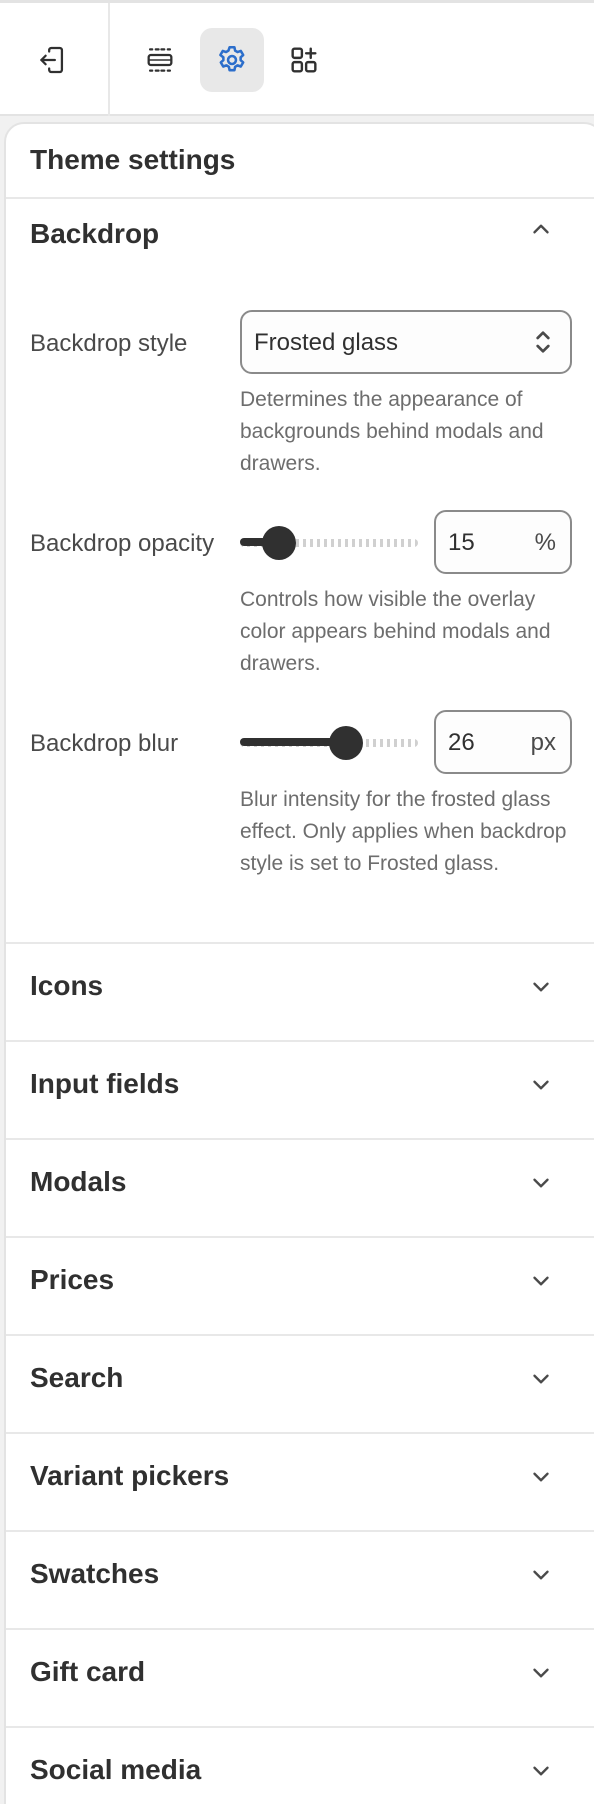 Image resolution: width=594 pixels, height=1804 pixels. I want to click on apps-icon, so click(304, 60).